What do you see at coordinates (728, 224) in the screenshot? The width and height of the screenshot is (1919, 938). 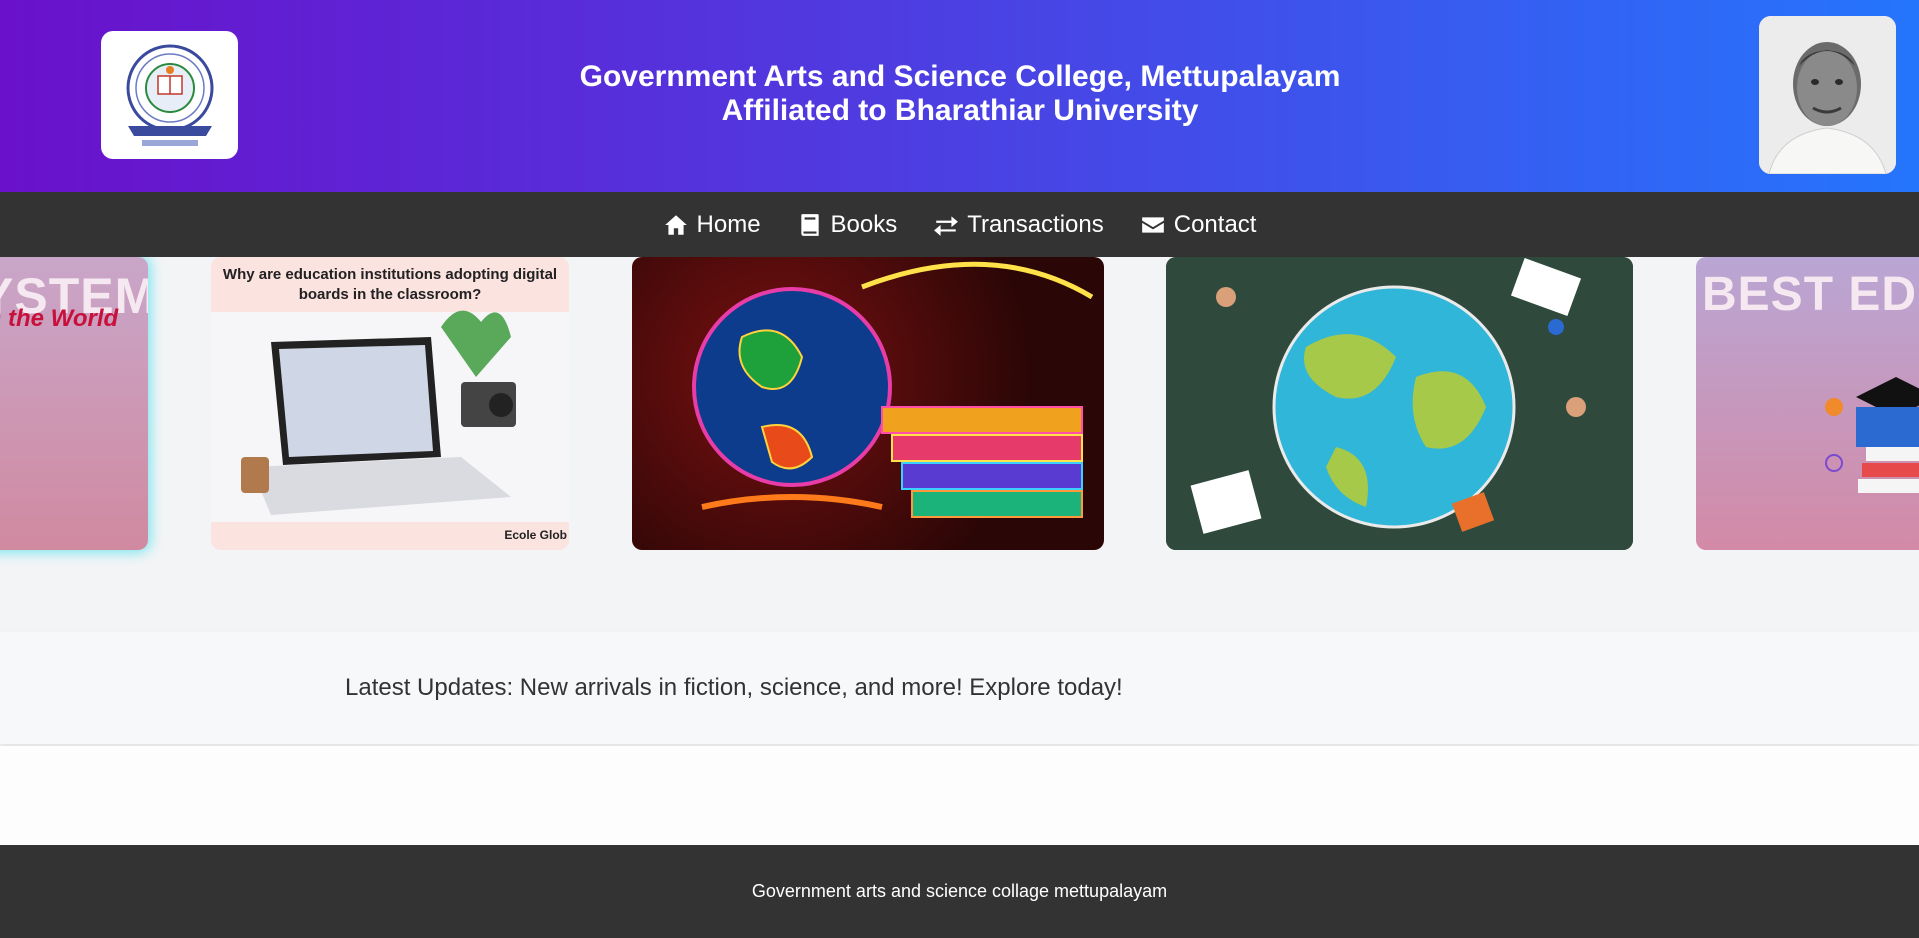 I see `nav-home-label: Home` at bounding box center [728, 224].